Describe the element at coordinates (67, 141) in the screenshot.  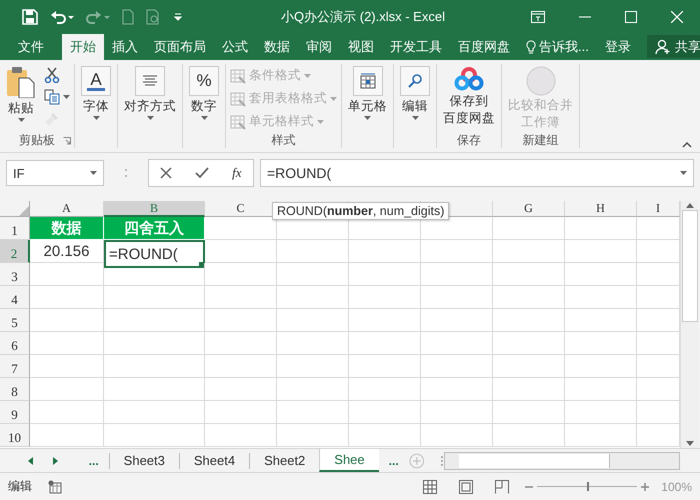
I see `dialog-launcher-icon` at that location.